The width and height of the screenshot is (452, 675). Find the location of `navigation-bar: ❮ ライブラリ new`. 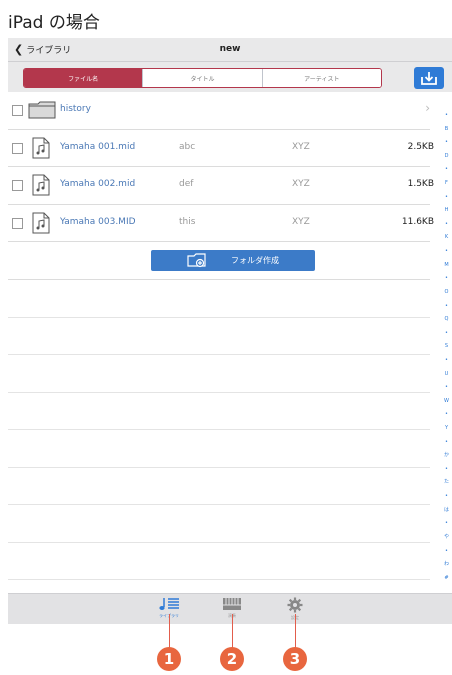

navigation-bar: ❮ ライブラリ new is located at coordinates (230, 50).